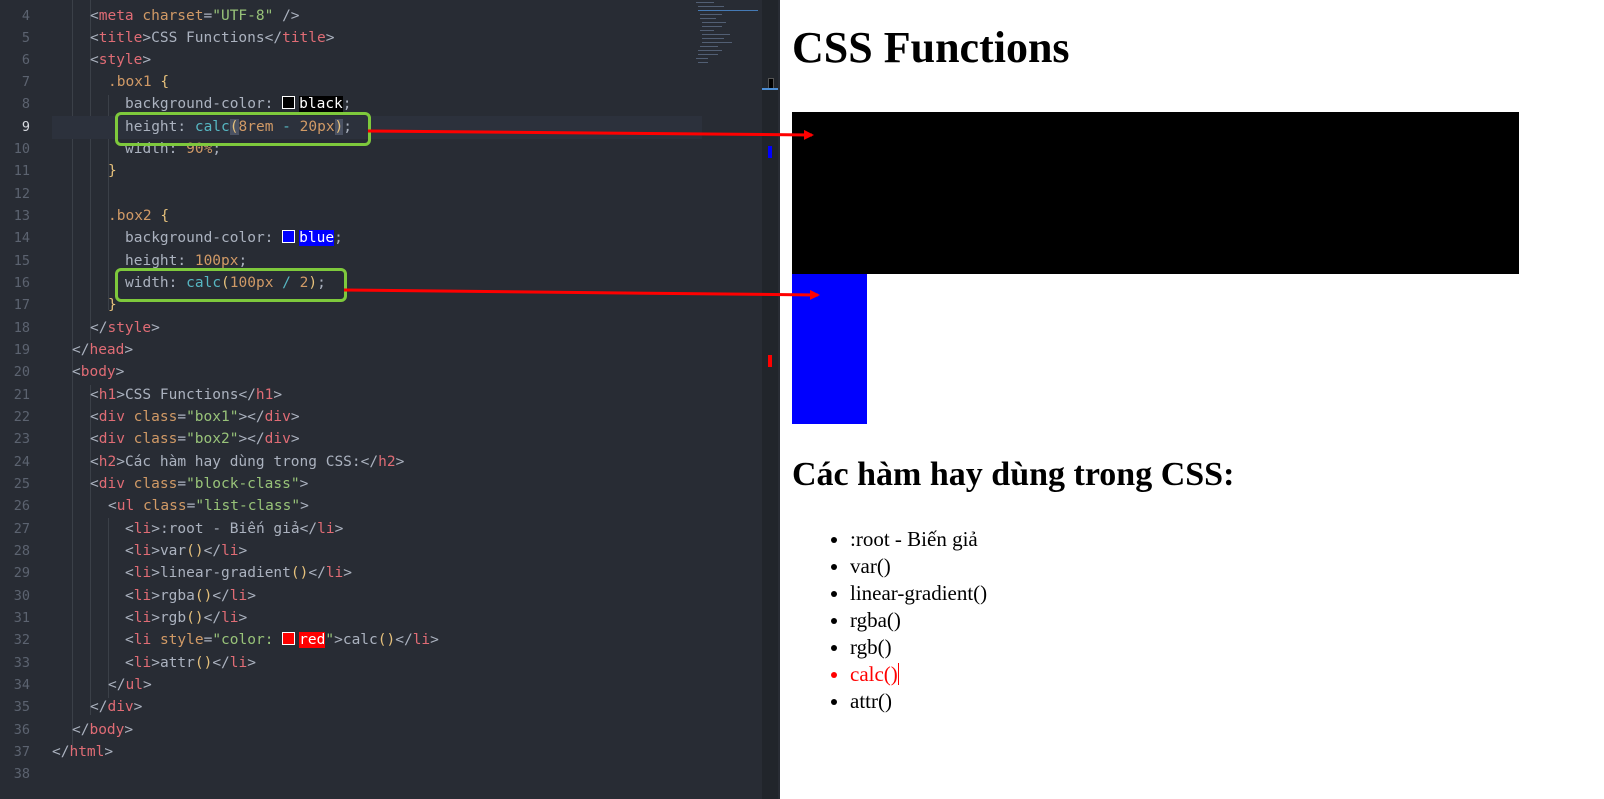 Image resolution: width=1604 pixels, height=799 pixels. I want to click on line-number: 32, so click(21, 640).